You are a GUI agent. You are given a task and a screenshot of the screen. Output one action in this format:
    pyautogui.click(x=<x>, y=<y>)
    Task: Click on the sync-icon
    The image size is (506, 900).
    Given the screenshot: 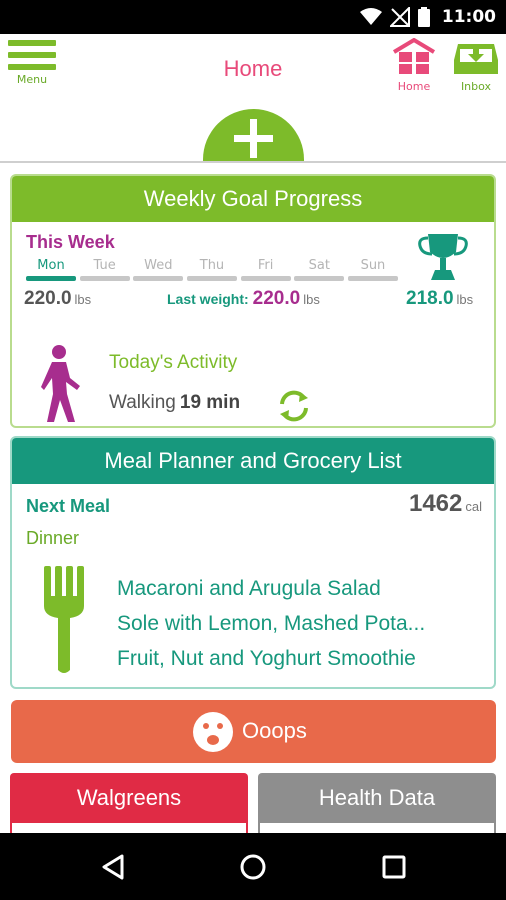 What is the action you would take?
    pyautogui.click(x=294, y=406)
    